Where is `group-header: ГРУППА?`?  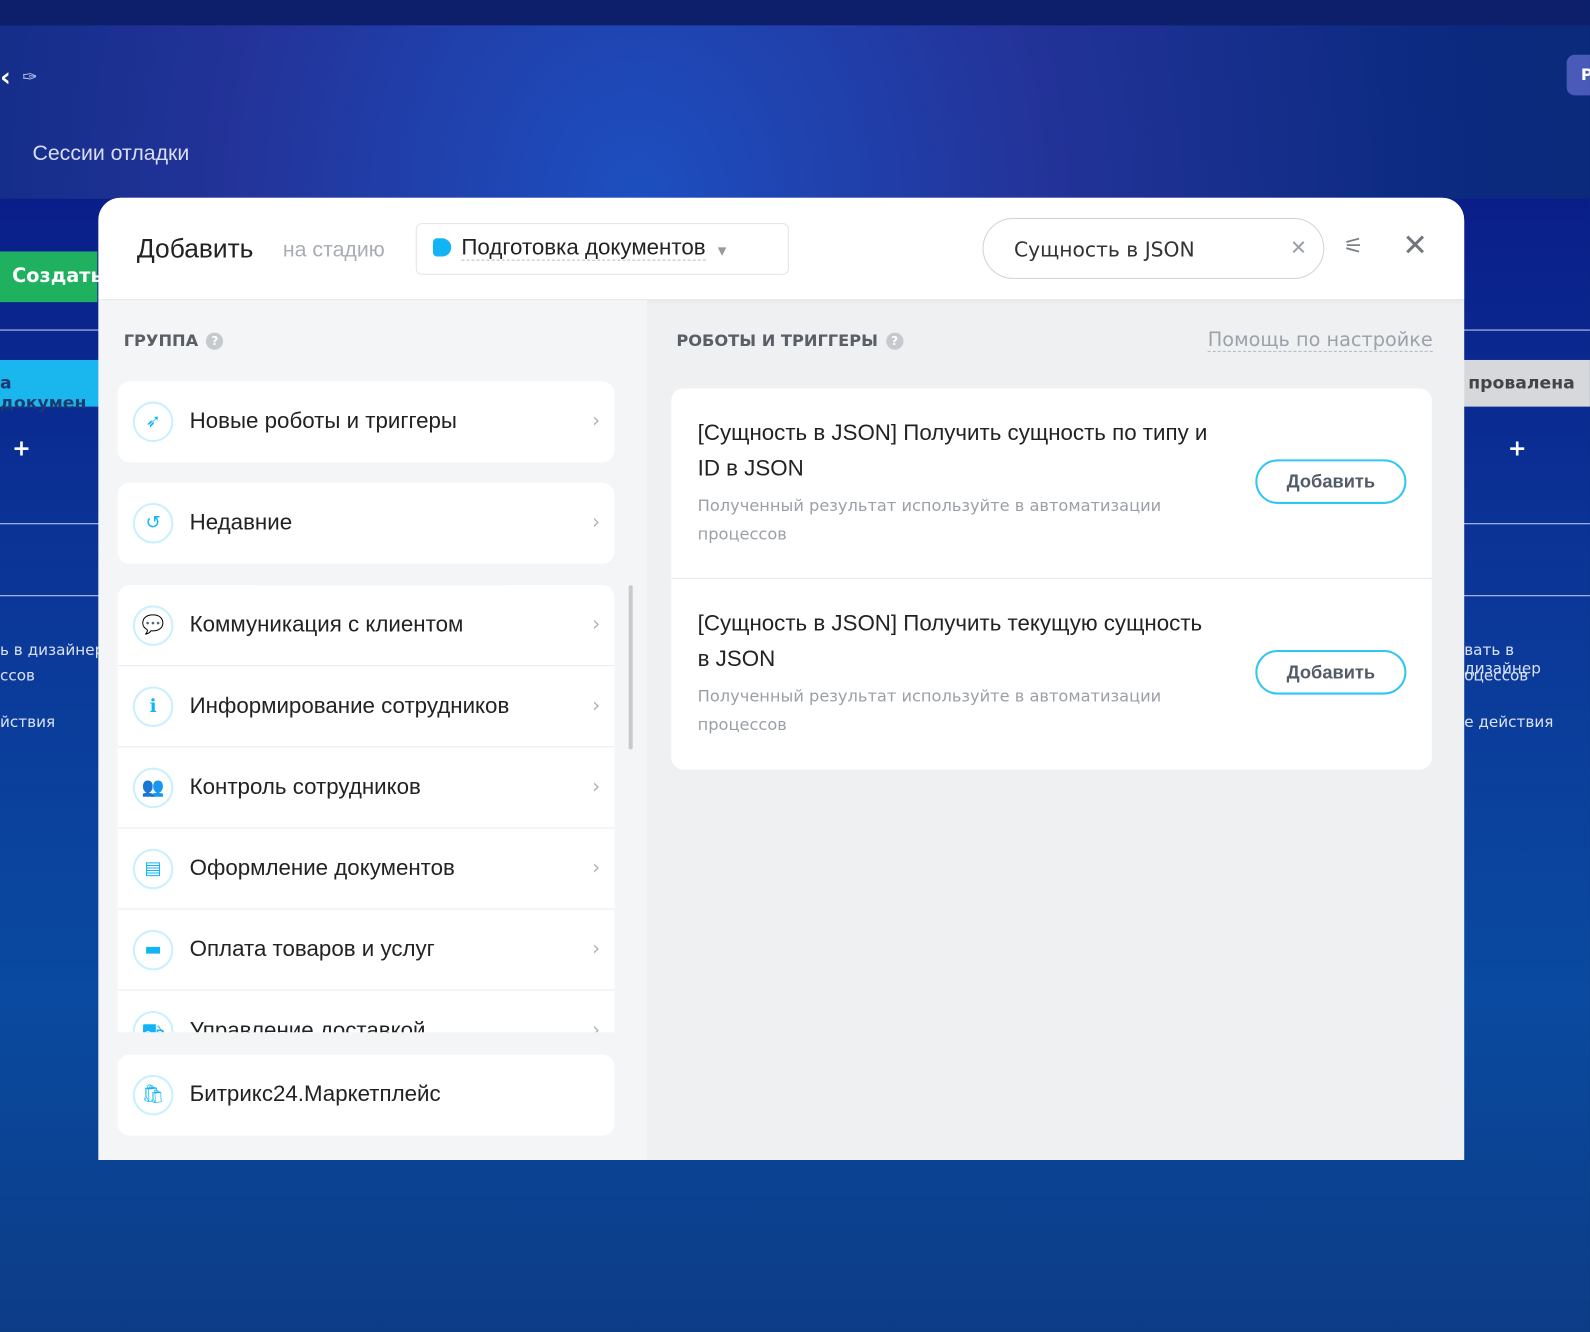
group-header: ГРУППА? is located at coordinates (174, 340).